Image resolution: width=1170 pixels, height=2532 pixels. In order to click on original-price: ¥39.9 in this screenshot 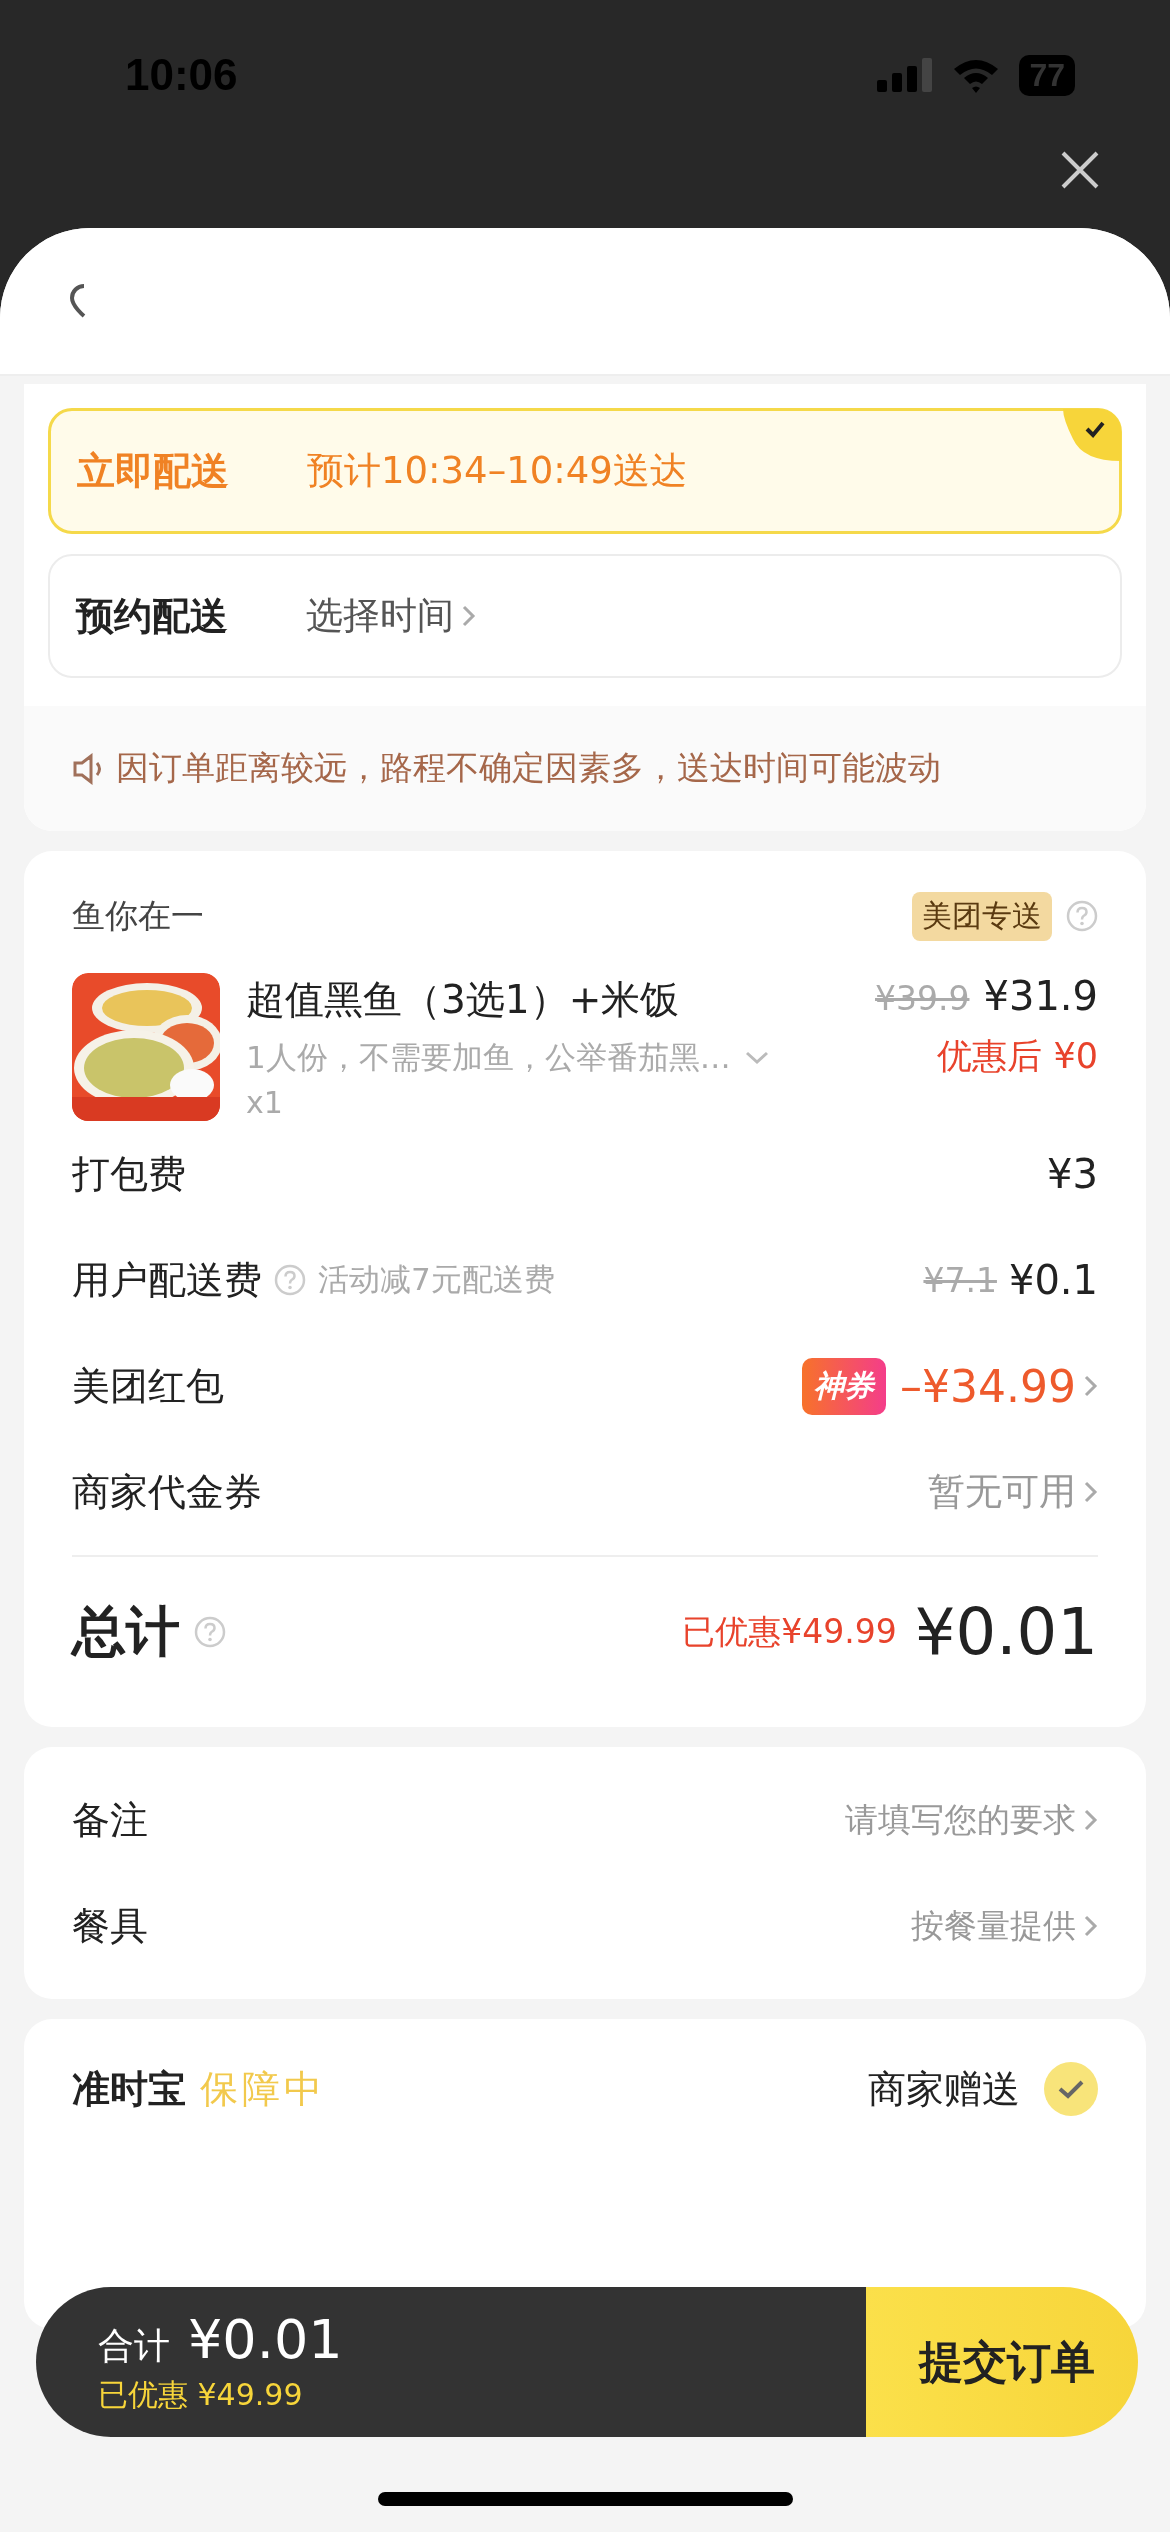, I will do `click(922, 998)`.